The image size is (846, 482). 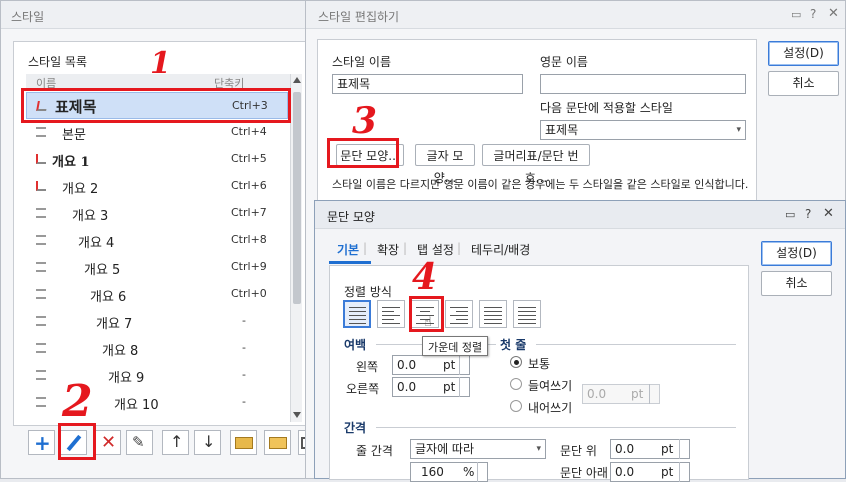 What do you see at coordinates (297, 80) in the screenshot?
I see `scroll-up-button` at bounding box center [297, 80].